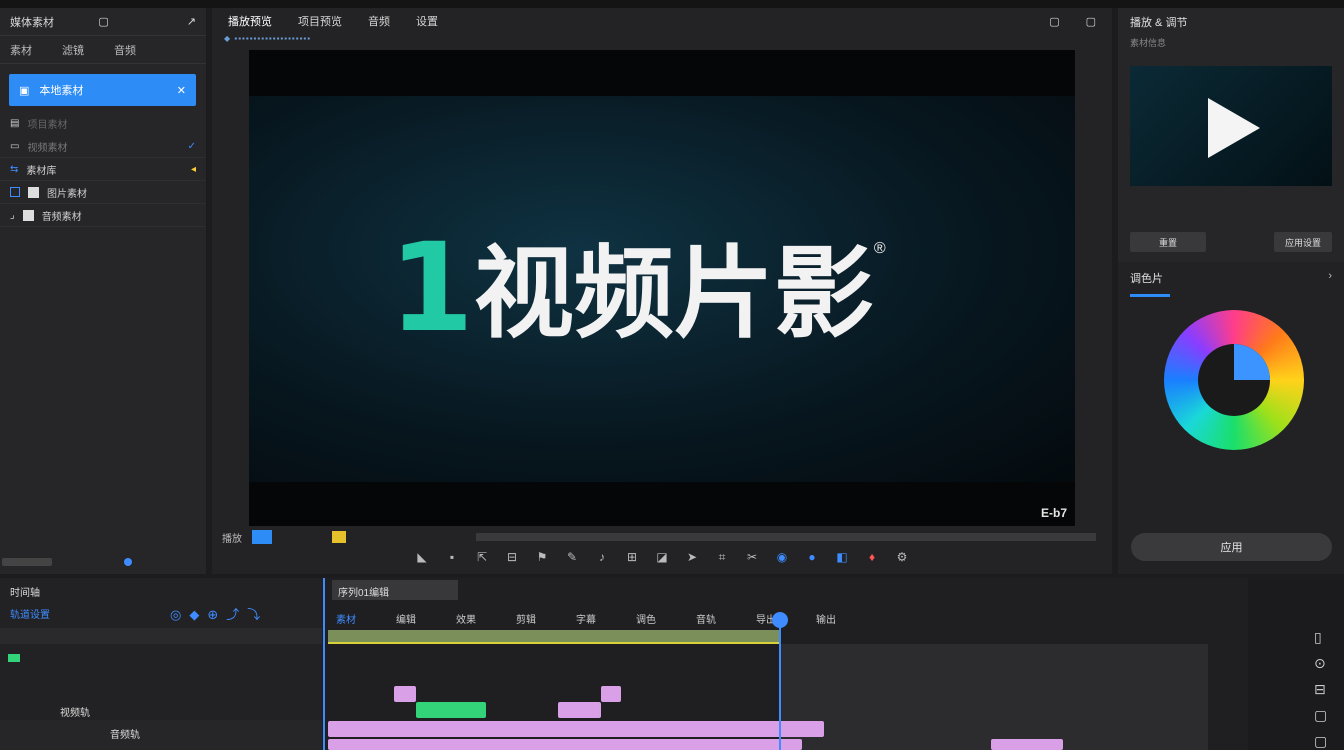  I want to click on tab-playback: 播放预览, so click(250, 21).